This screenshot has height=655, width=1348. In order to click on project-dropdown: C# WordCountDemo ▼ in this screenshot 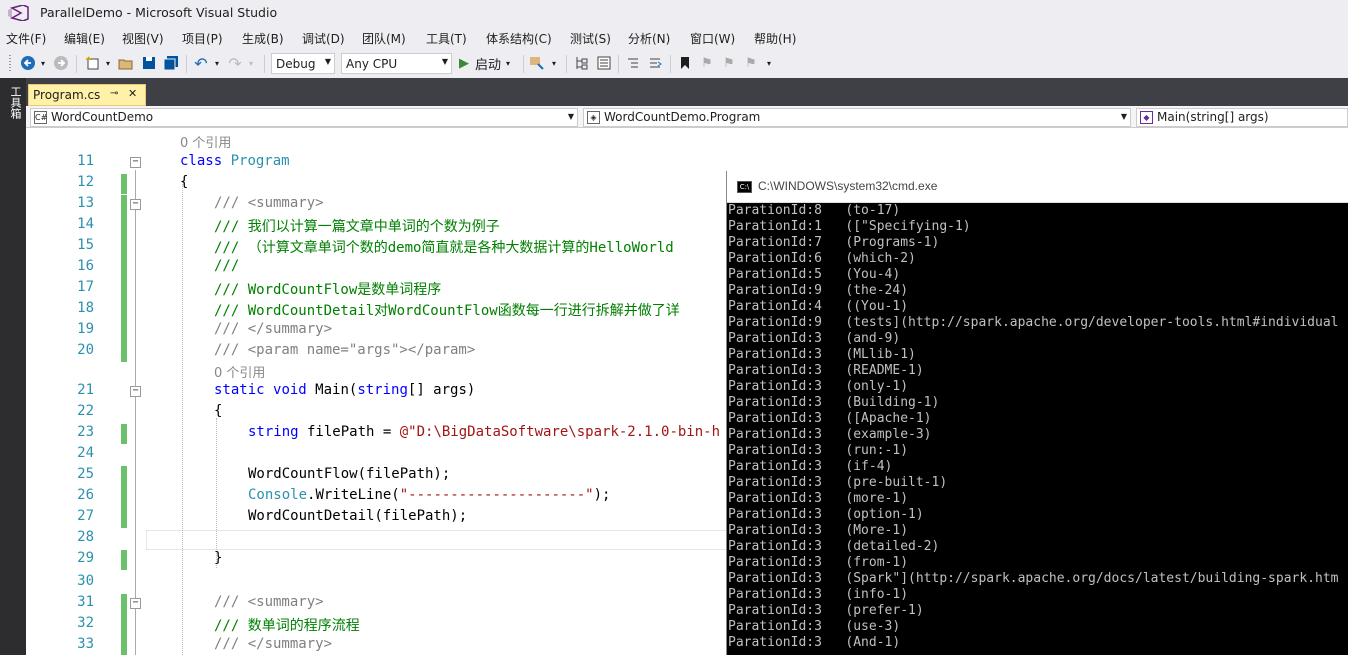, I will do `click(304, 117)`.